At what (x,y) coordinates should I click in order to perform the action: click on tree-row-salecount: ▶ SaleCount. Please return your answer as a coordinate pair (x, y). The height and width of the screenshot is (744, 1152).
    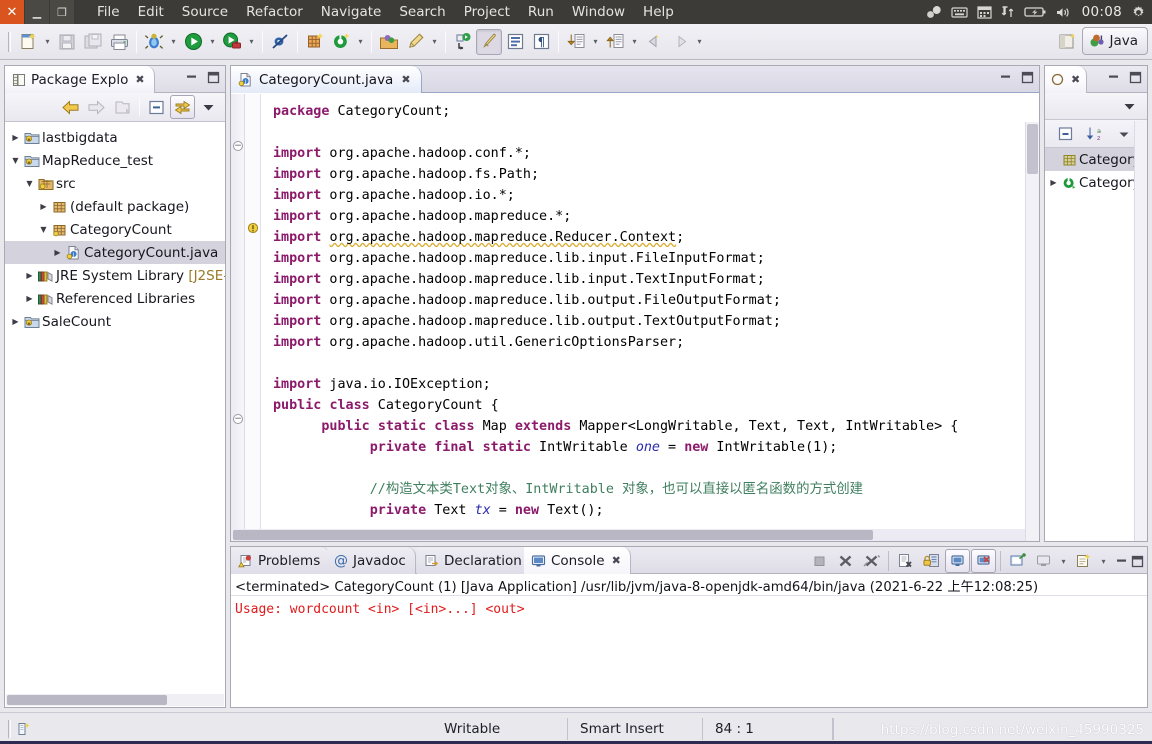
    Looking at the image, I should click on (115, 321).